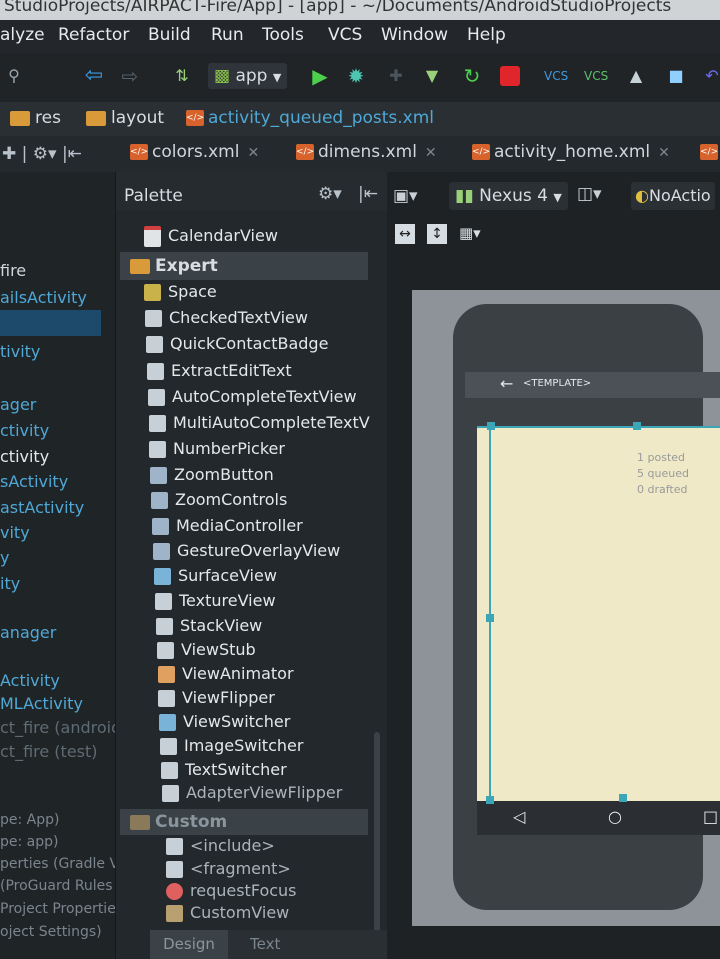  Describe the element at coordinates (710, 152) in the screenshot. I see `tab-overflow: </>` at that location.